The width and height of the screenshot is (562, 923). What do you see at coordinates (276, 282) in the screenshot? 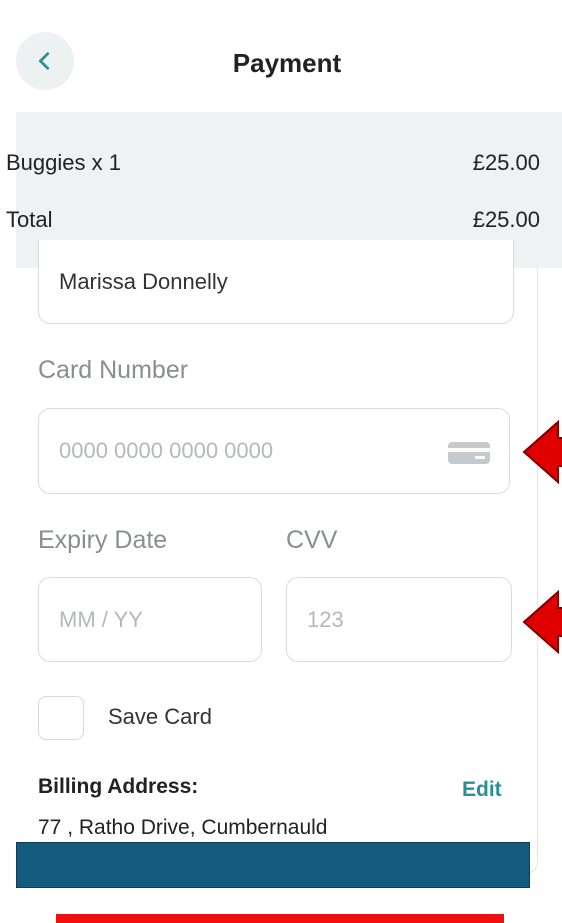
I see `cardholder-name-field: Marissa Donnelly` at bounding box center [276, 282].